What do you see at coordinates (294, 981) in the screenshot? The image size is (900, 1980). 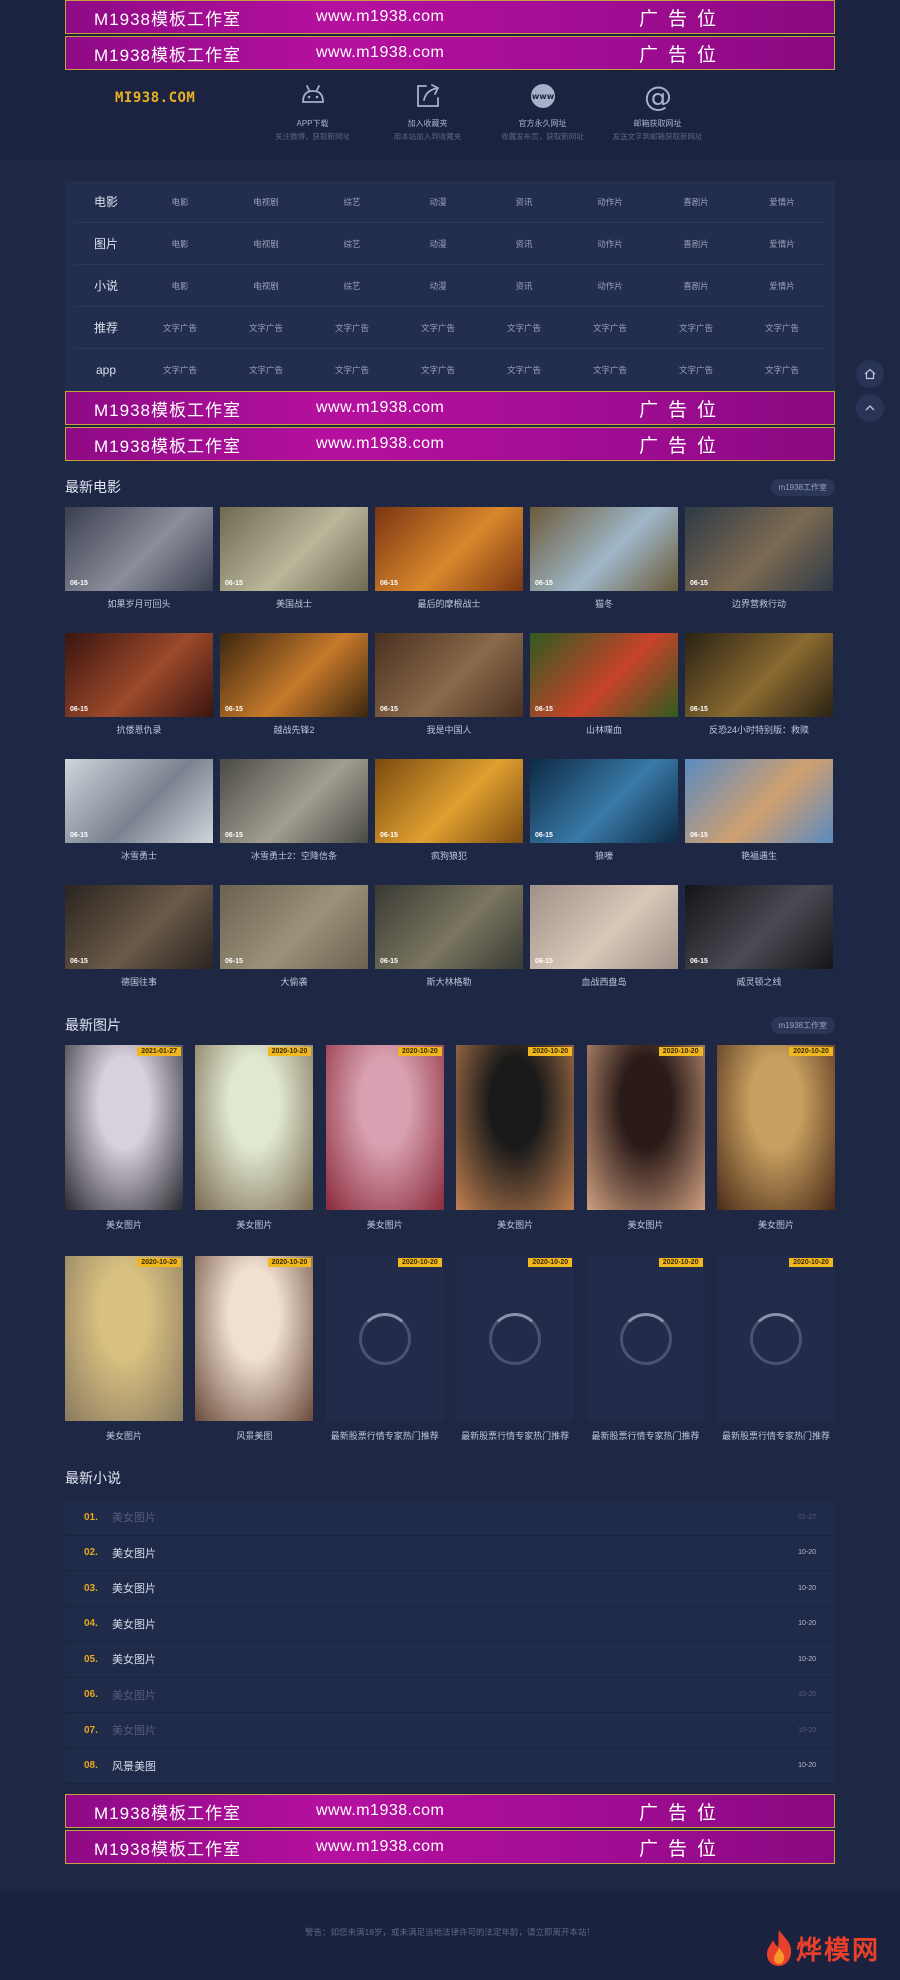 I see `movie-title: 大偷袭` at bounding box center [294, 981].